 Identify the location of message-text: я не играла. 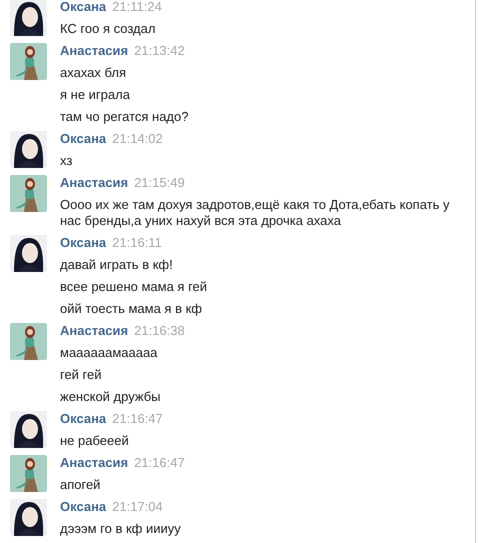
(95, 95).